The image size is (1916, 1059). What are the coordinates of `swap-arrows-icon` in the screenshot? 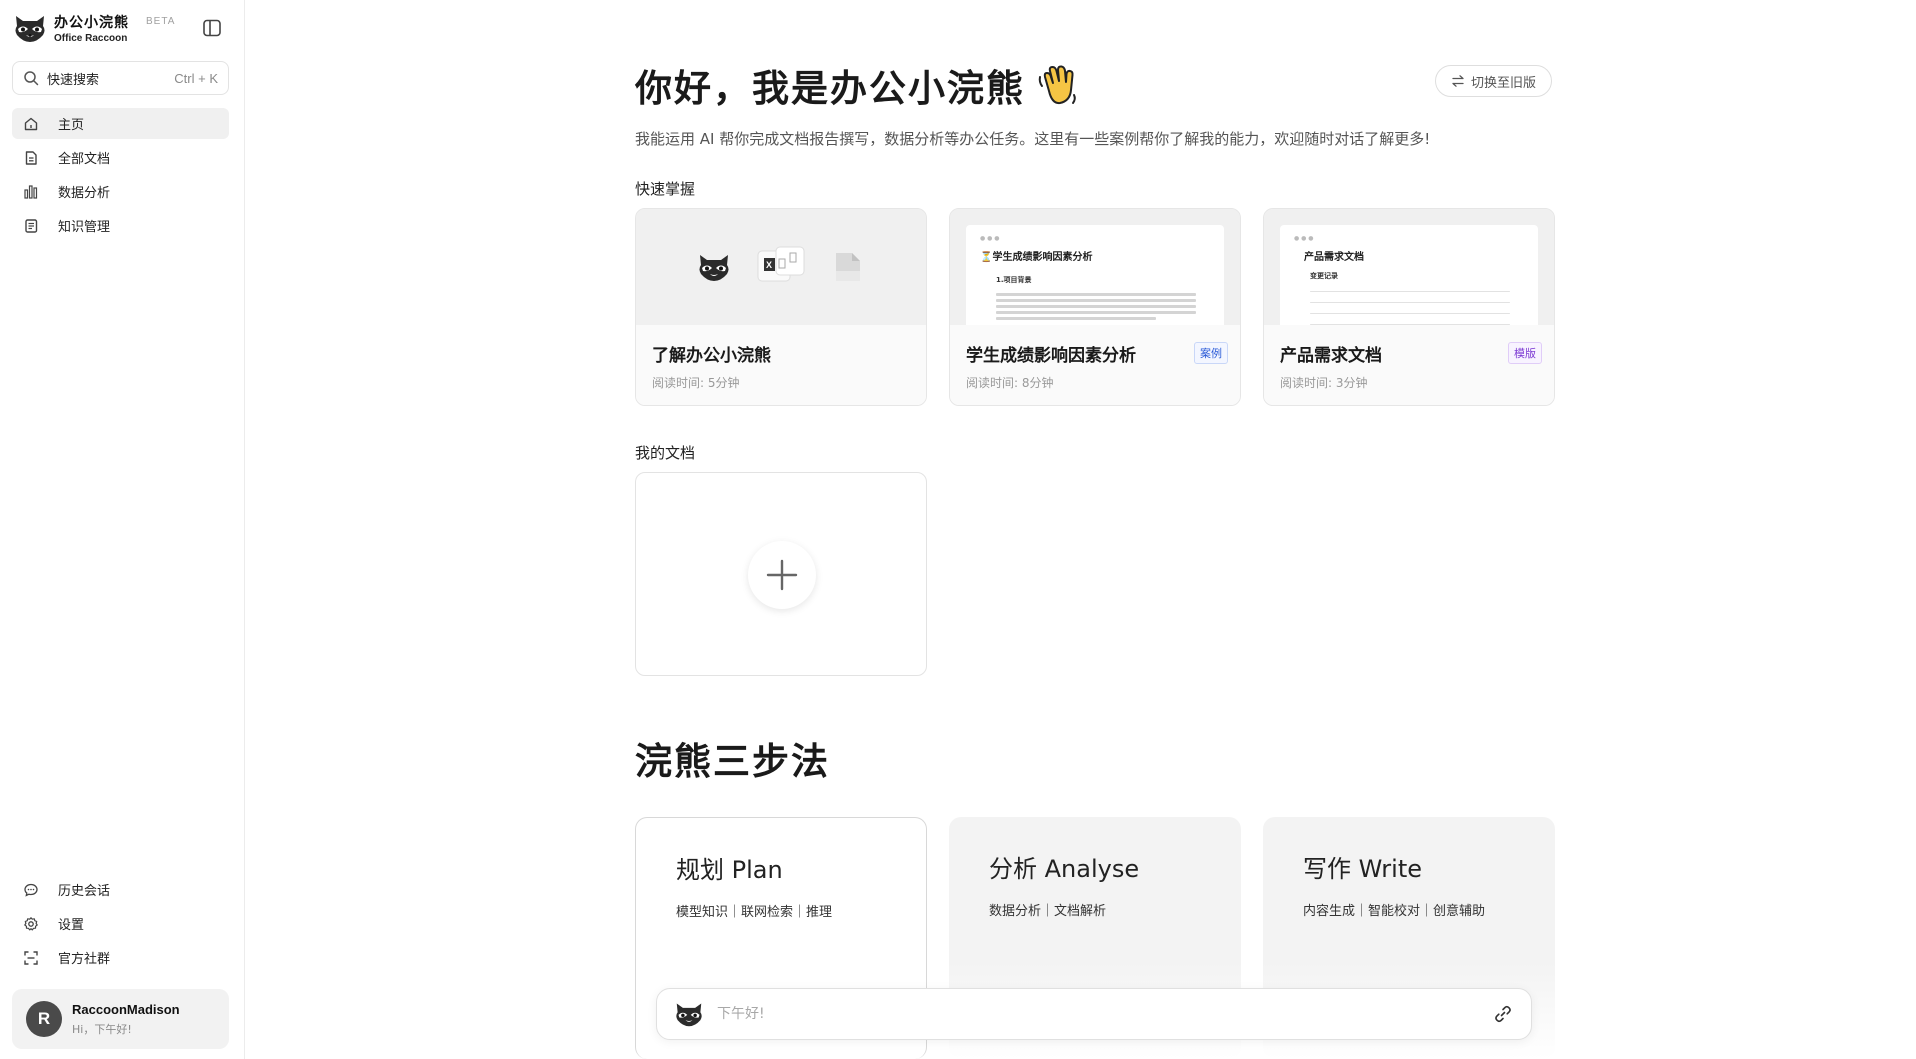 It's located at (1458, 81).